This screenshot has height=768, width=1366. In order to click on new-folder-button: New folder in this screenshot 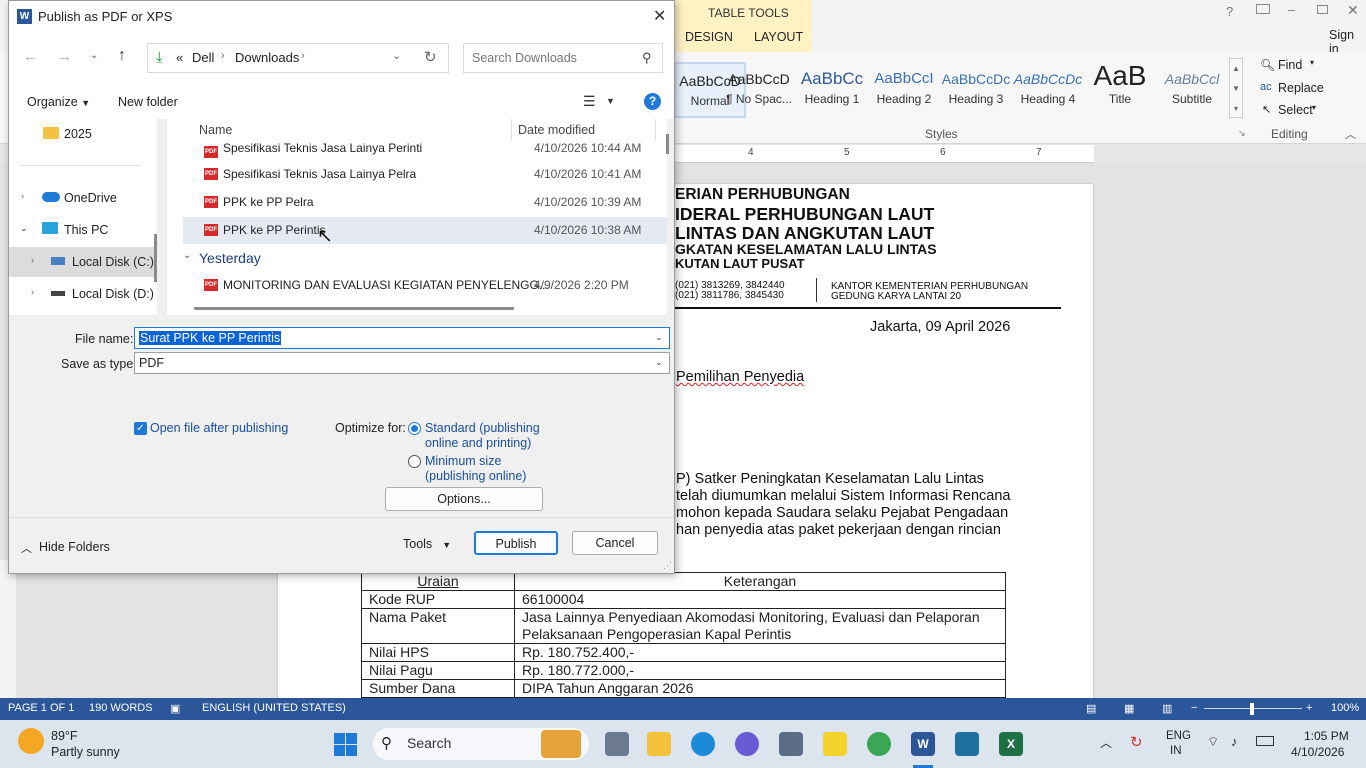, I will do `click(148, 102)`.